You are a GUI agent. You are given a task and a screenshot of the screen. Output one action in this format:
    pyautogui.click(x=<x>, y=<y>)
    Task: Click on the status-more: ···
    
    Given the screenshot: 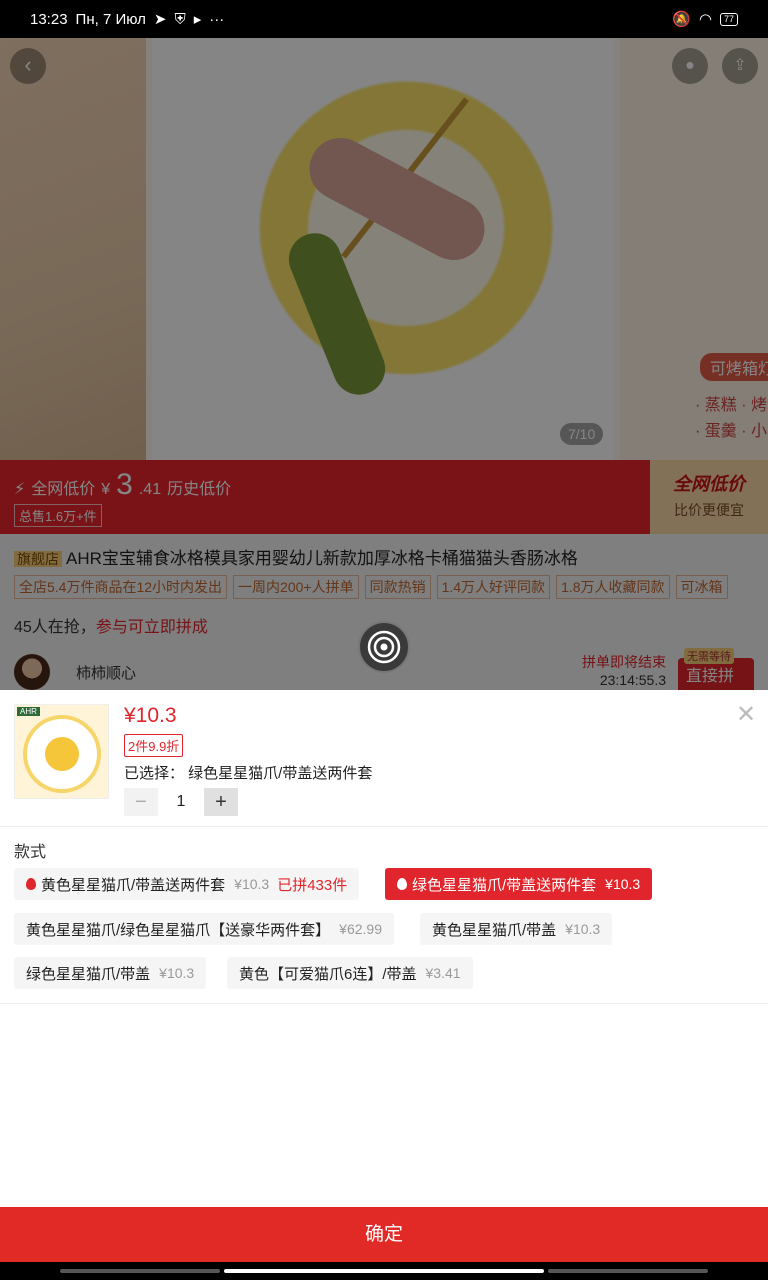 What is the action you would take?
    pyautogui.click(x=217, y=19)
    